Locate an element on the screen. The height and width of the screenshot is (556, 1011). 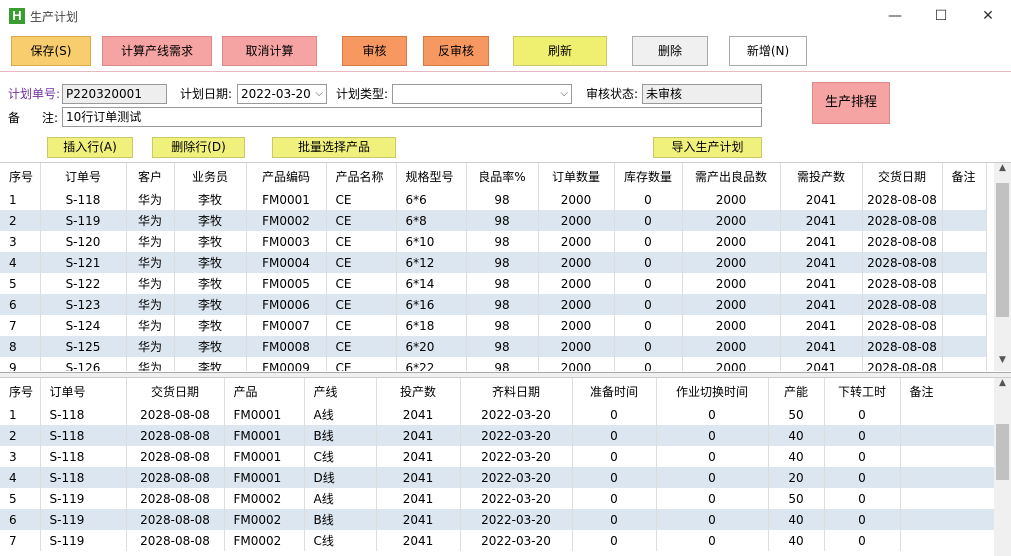
column-header: 产品 is located at coordinates (264, 391).